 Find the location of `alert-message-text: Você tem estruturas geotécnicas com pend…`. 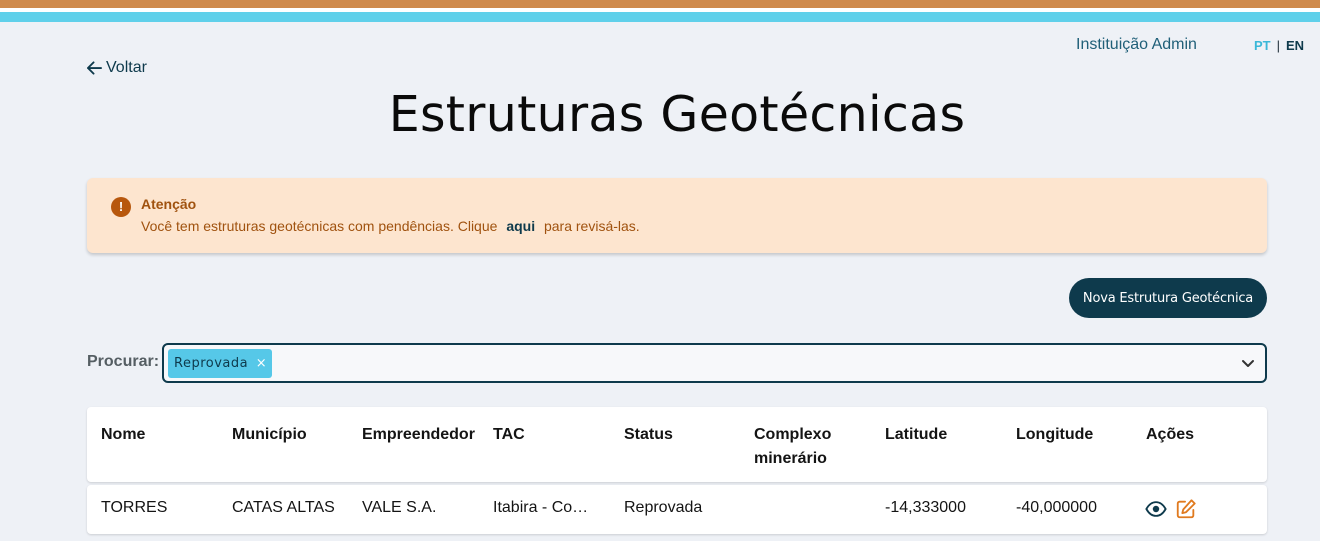

alert-message-text: Você tem estruturas geotécnicas com pend… is located at coordinates (319, 226).